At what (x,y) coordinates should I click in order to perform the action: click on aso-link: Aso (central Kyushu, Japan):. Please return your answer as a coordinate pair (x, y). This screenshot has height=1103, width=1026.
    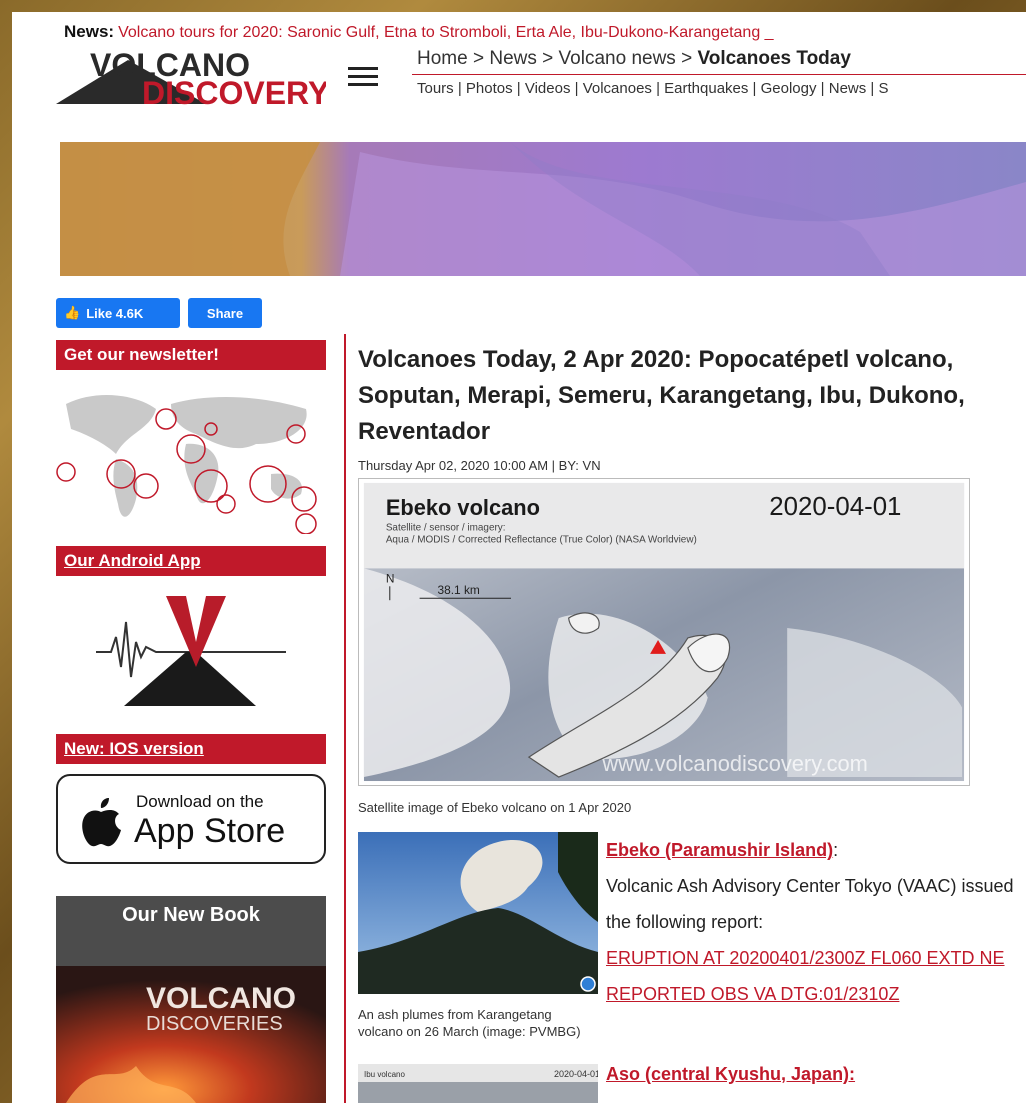
    Looking at the image, I should click on (730, 1074).